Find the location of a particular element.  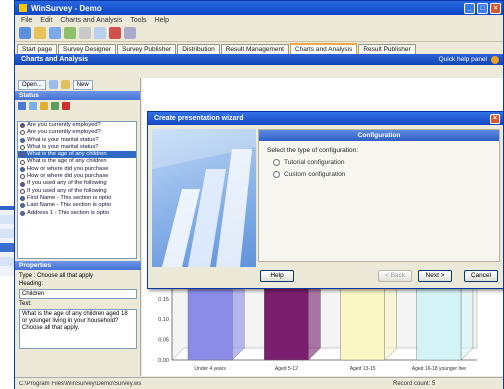

menu-charts: Charts and Analysis is located at coordinates (91, 20).